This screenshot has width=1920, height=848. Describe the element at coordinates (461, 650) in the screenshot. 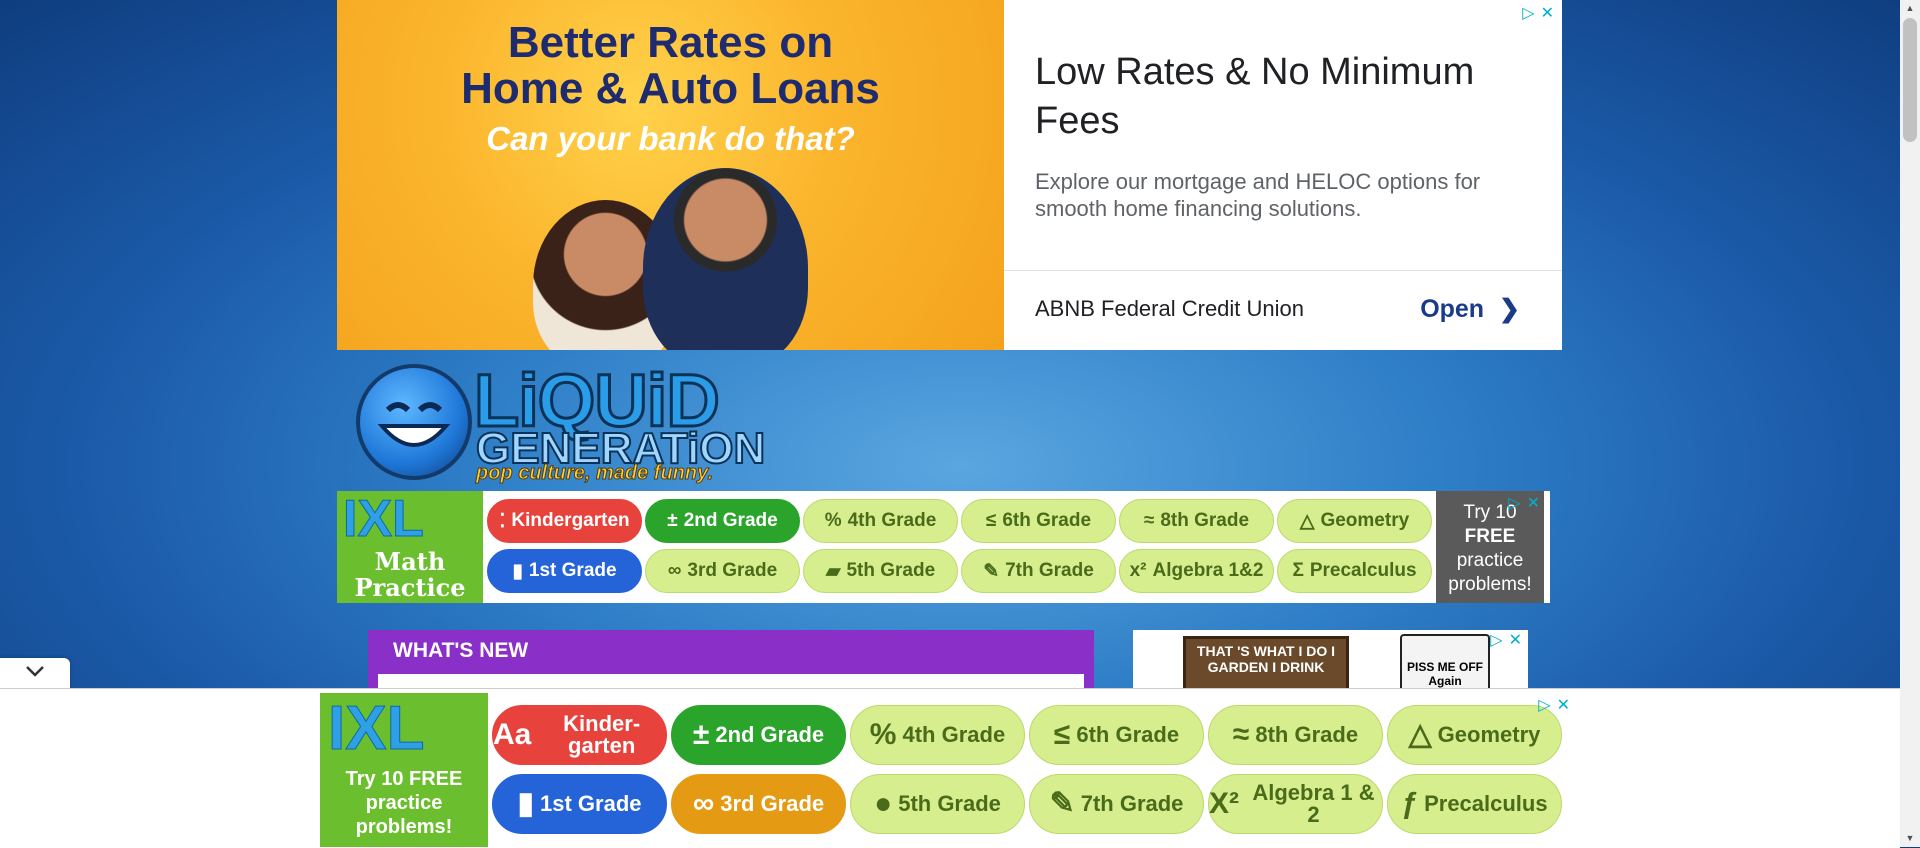

I see `whats-new-heading: WHAT'S NEW` at that location.